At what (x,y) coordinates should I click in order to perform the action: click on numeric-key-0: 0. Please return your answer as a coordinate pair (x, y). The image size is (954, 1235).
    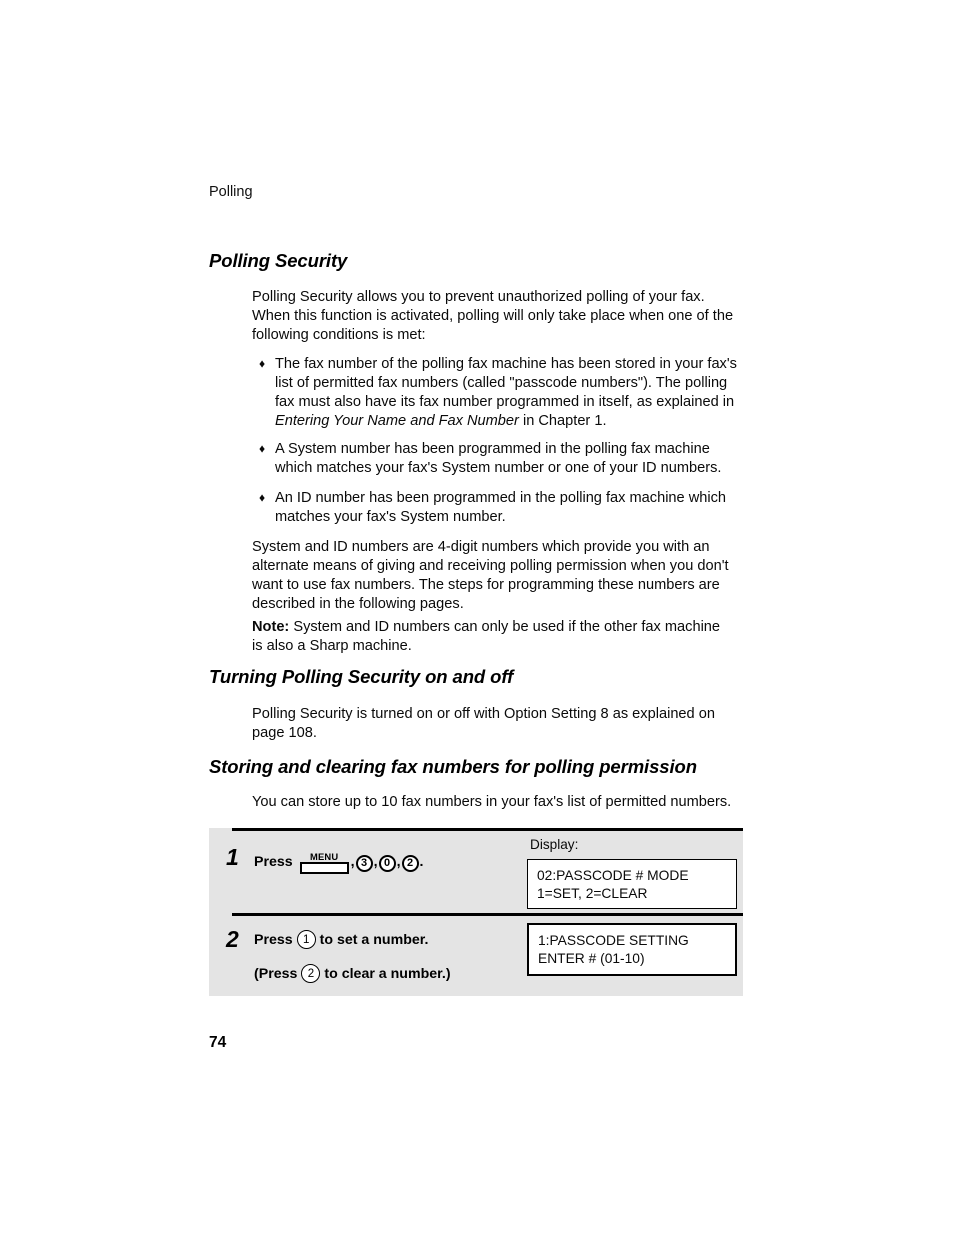
    Looking at the image, I should click on (387, 863).